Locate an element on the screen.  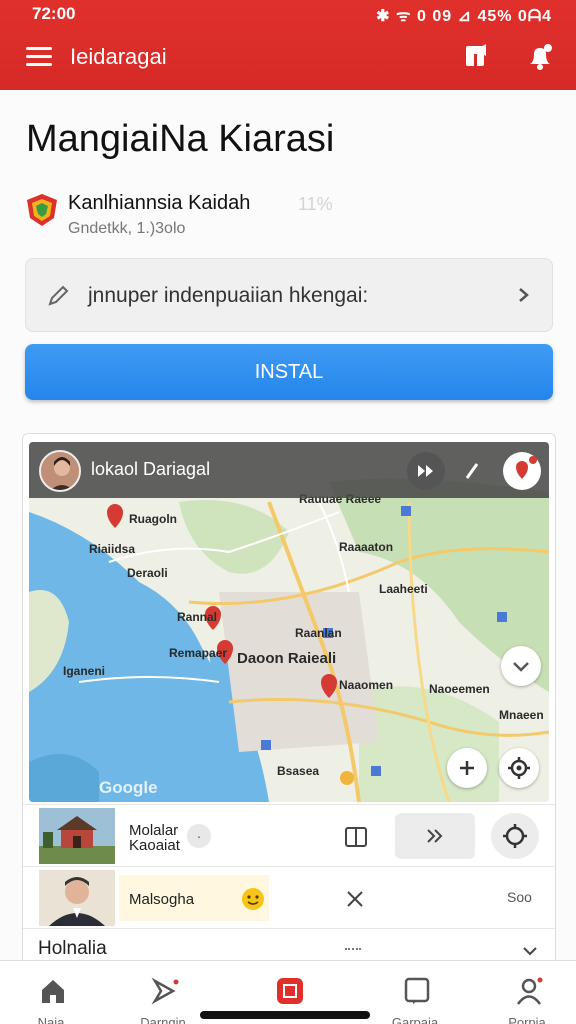
developer-logo-icon is located at coordinates (42, 210).